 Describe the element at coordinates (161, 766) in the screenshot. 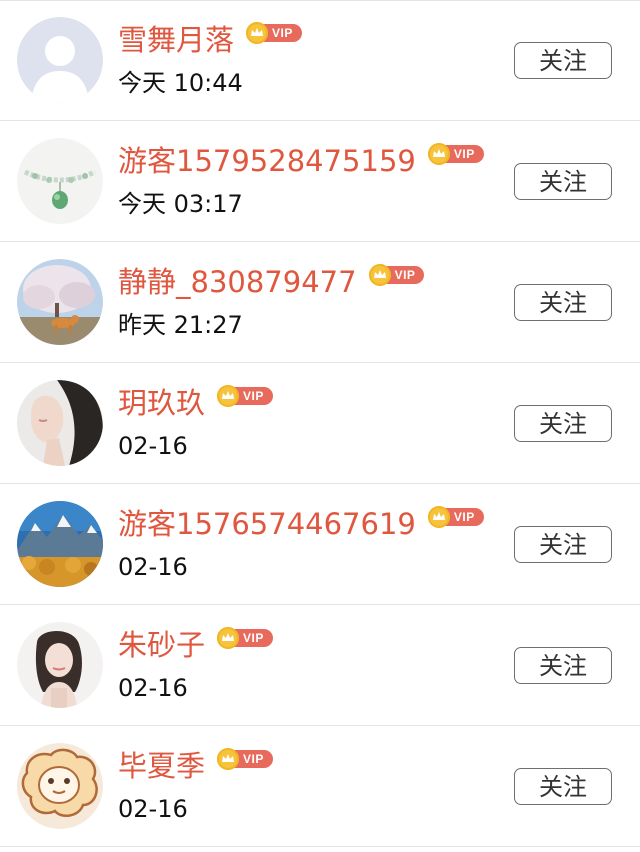

I see `user-name: 毕夏季` at that location.